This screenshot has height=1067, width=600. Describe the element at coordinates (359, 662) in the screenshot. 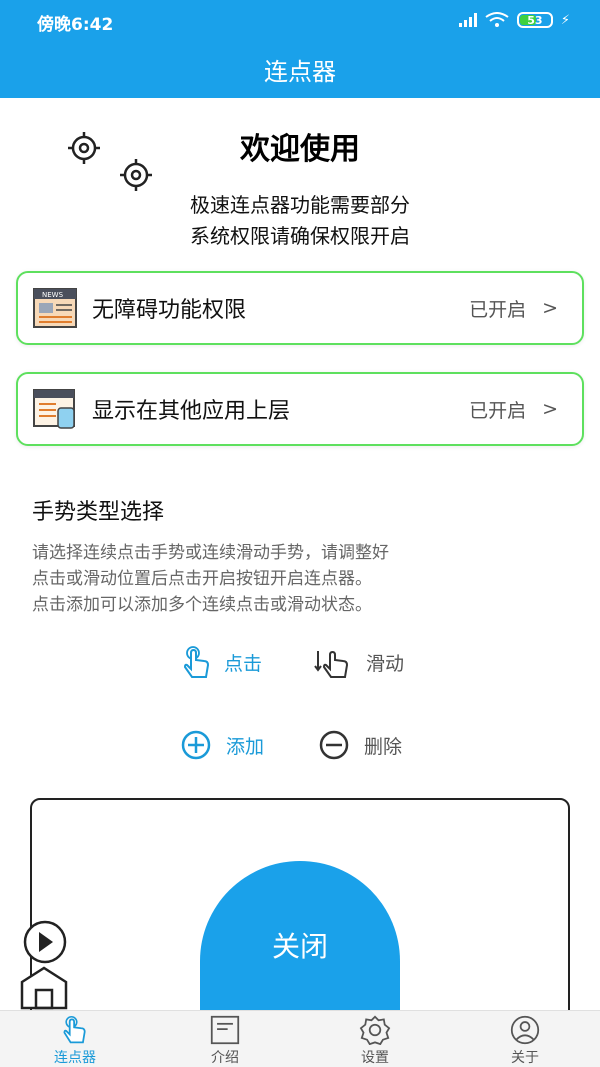

I see `swipe-gesture-button: 滑动` at that location.